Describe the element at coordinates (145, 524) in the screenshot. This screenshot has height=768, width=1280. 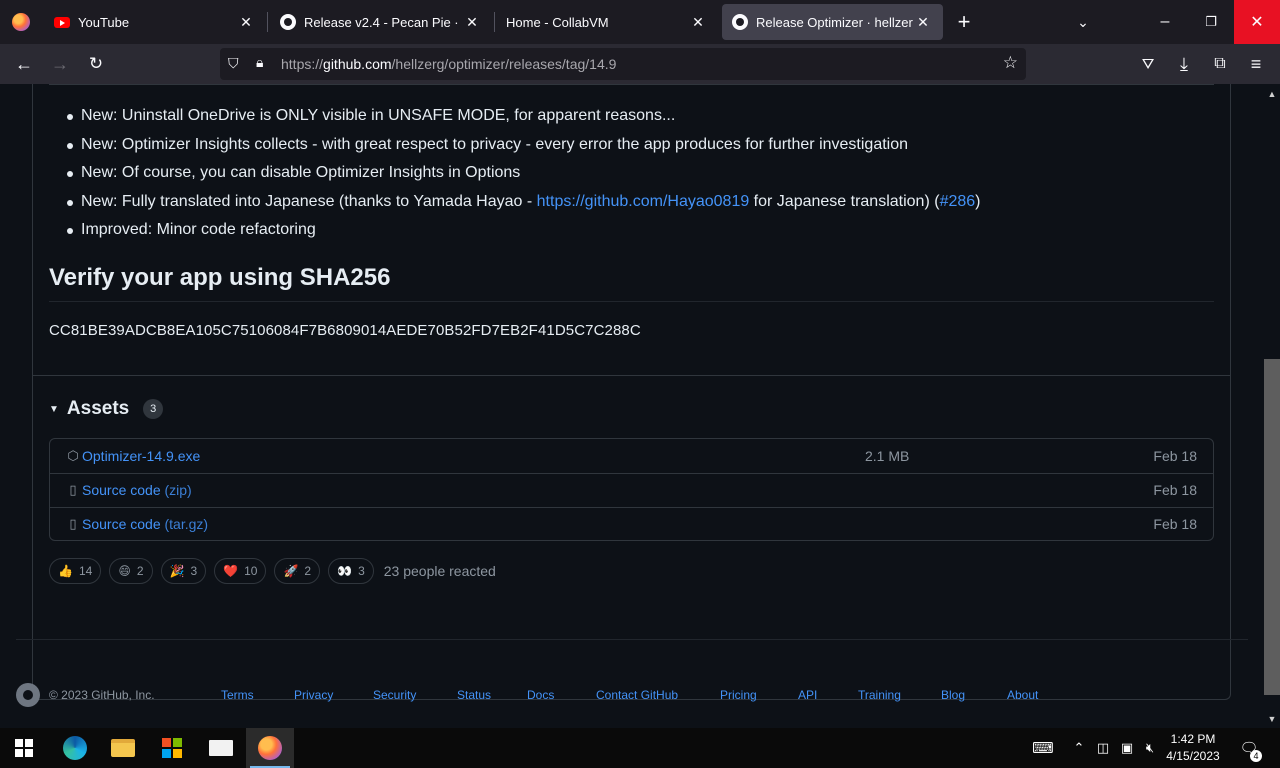
I see `asset-link: Source code (tar.gz)` at that location.